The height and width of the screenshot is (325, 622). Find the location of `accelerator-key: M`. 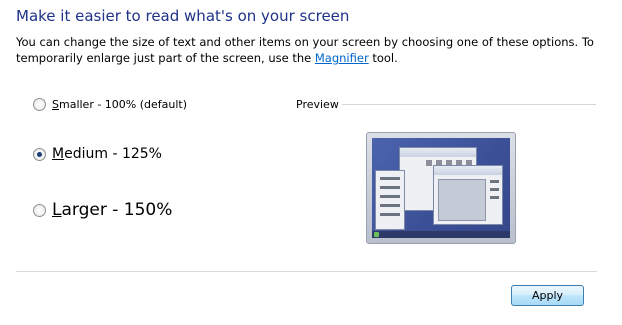

accelerator-key: M is located at coordinates (58, 154).